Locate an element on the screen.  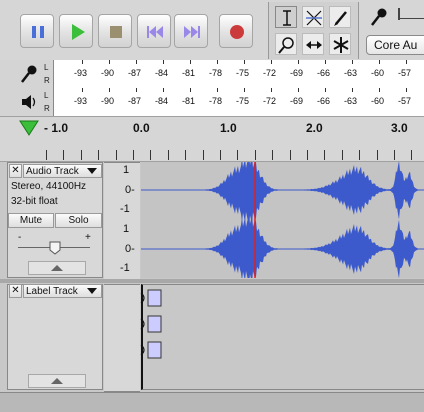
envelope-tool is located at coordinates (313, 17).